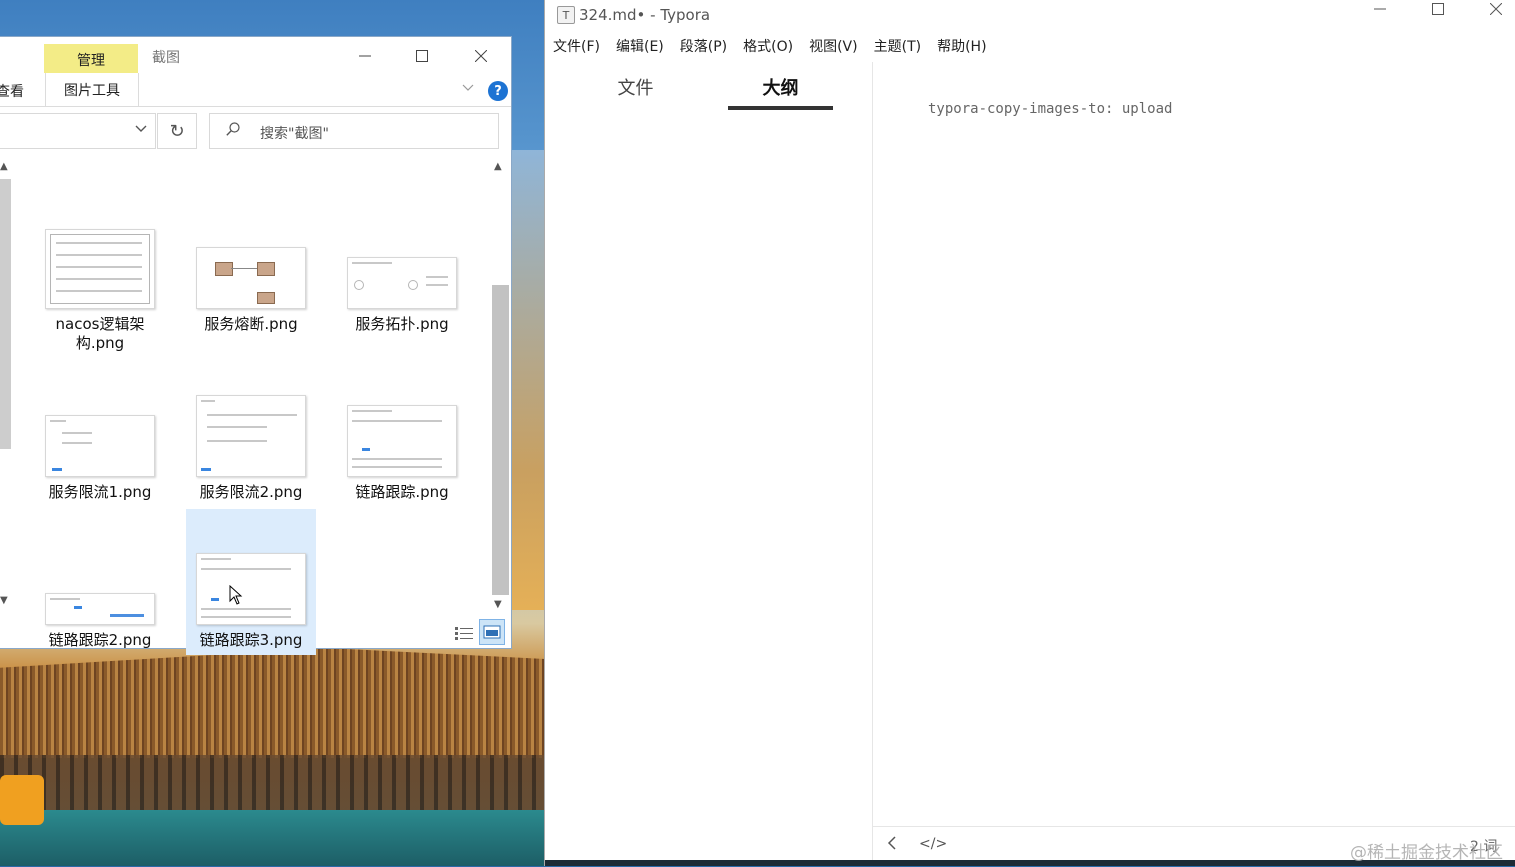 Image resolution: width=1515 pixels, height=867 pixels. What do you see at coordinates (12, 91) in the screenshot?
I see `tab-view: 查看` at bounding box center [12, 91].